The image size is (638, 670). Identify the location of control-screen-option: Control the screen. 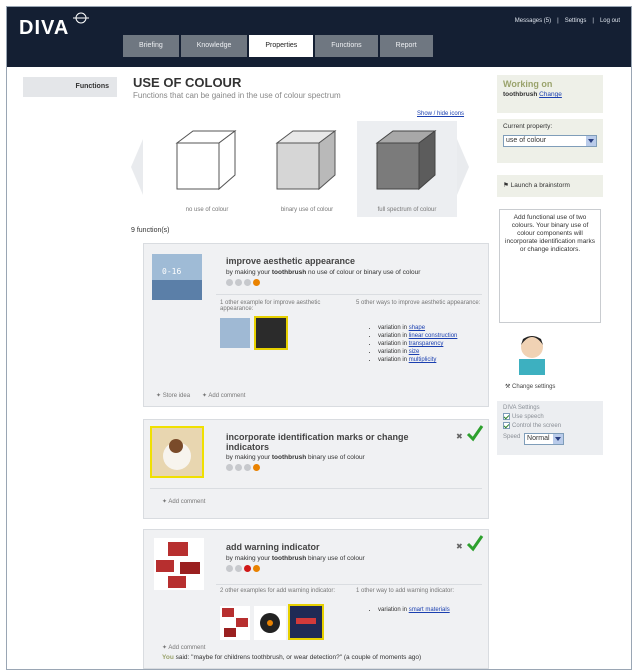
(550, 425).